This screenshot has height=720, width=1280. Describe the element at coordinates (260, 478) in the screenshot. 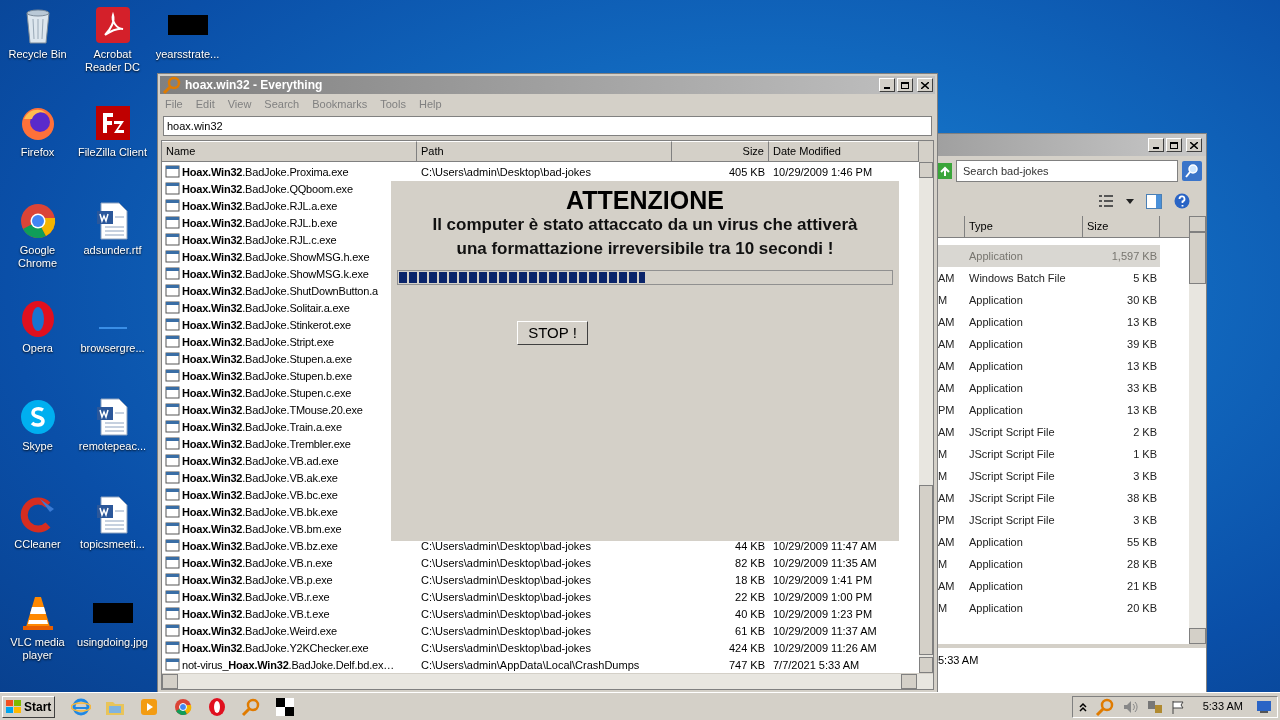

I see `file-name: Hoax.Win32.BadJoke.VB.ak.exe` at that location.